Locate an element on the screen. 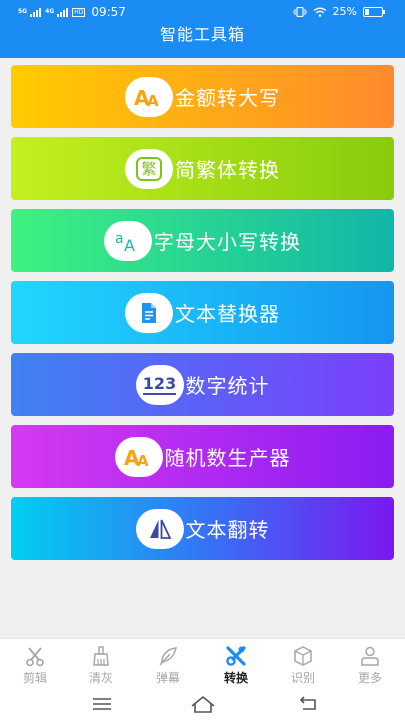 Image resolution: width=405 pixels, height=720 pixels. scissors-icon is located at coordinates (35, 657).